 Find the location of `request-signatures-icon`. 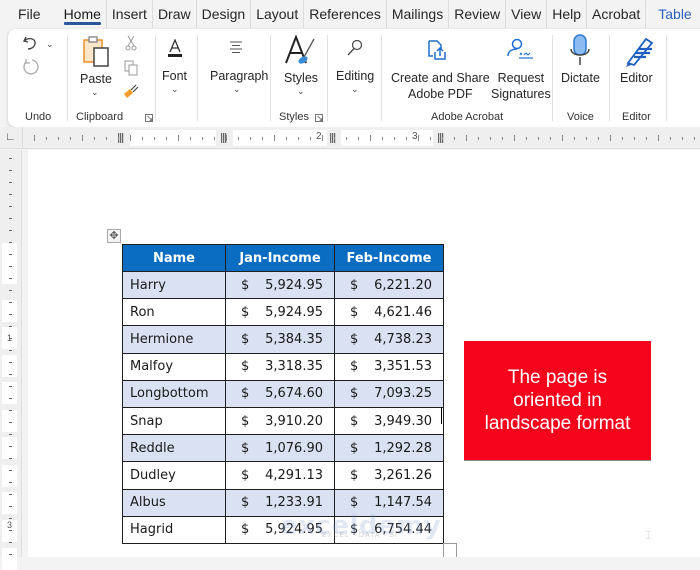

request-signatures-icon is located at coordinates (520, 49).